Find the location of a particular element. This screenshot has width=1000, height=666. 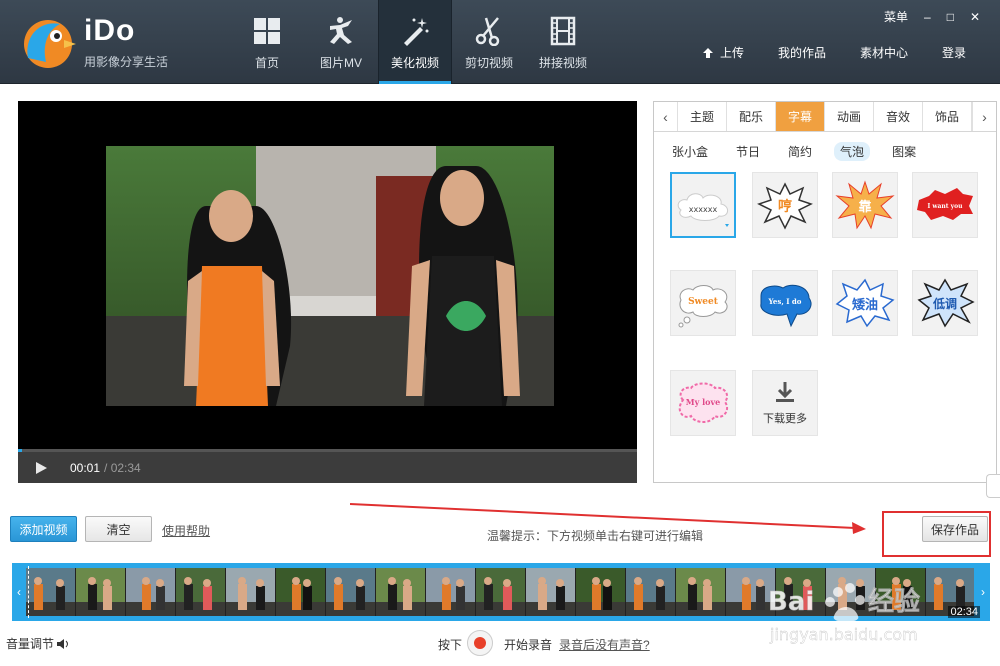

total-time: / 02:34 is located at coordinates (122, 467).